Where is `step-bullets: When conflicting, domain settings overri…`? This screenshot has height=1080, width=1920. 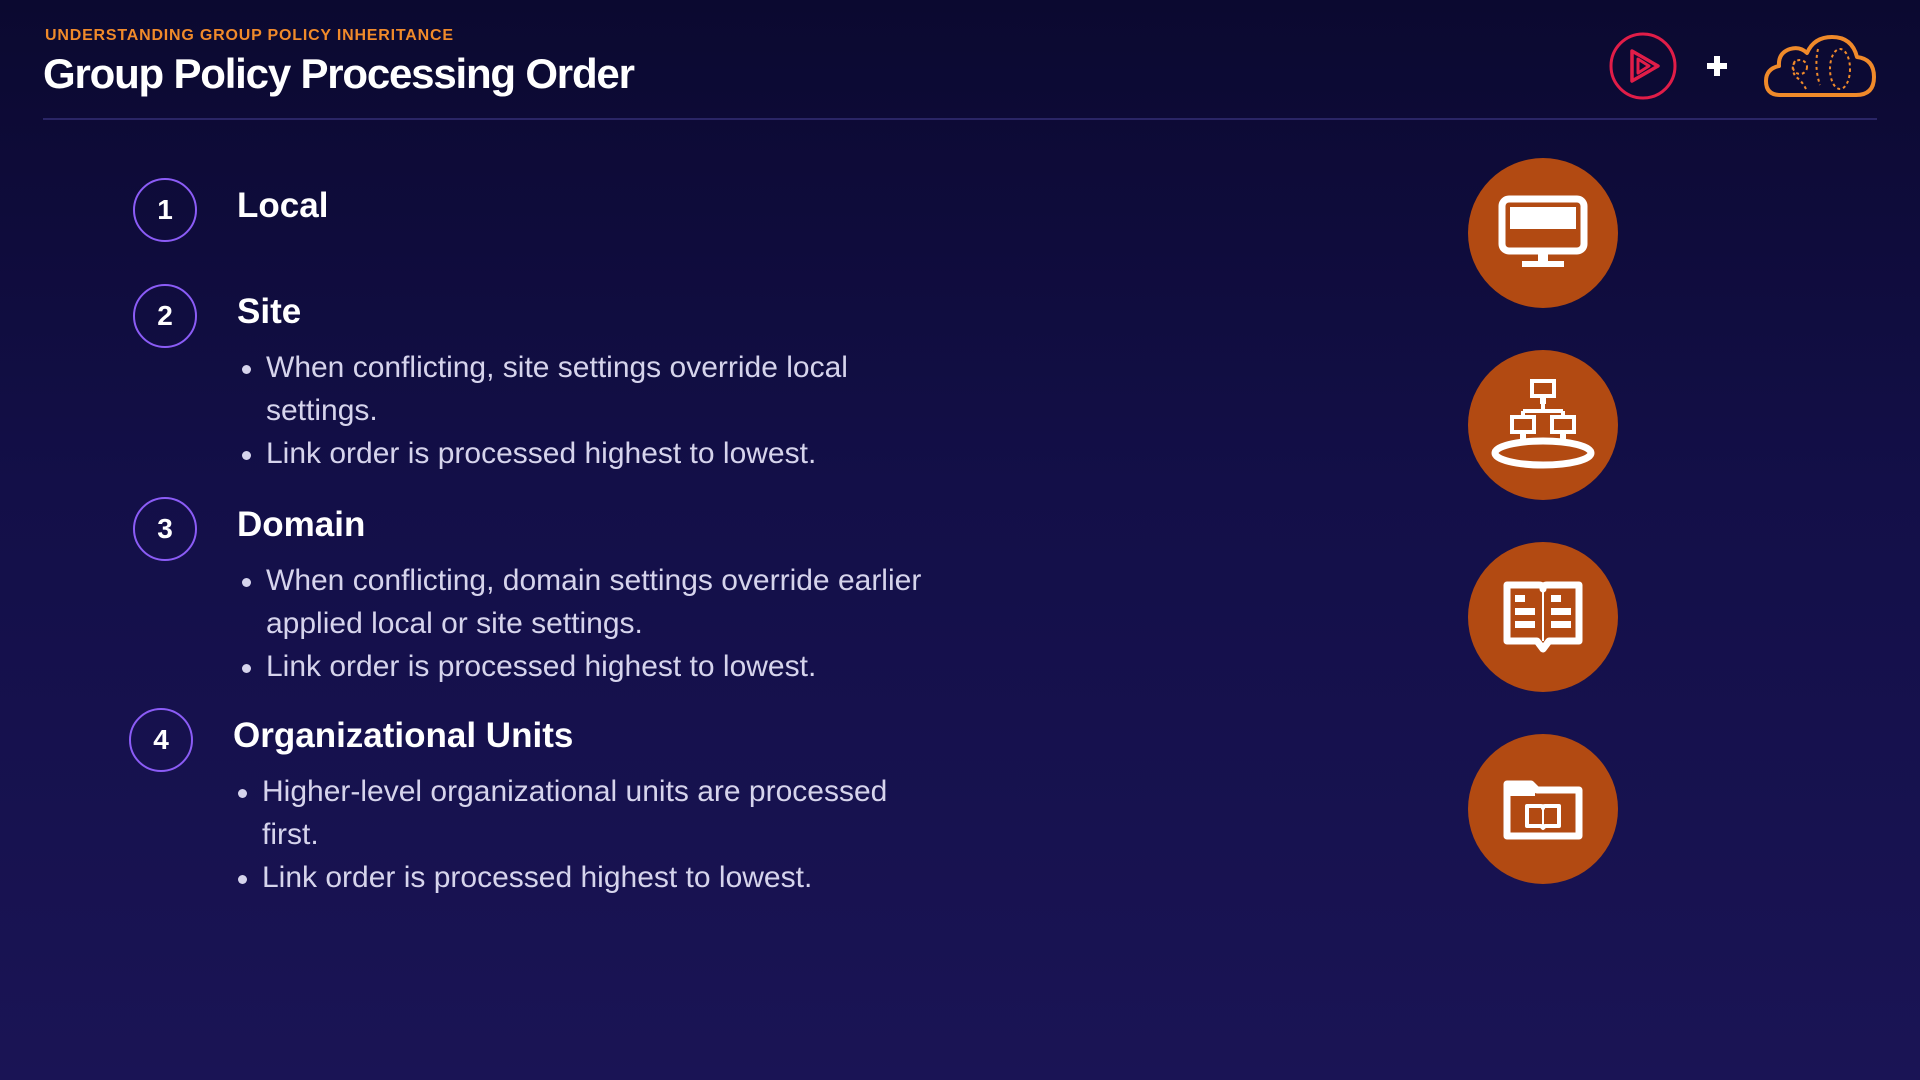 step-bullets: When conflicting, domain settings overri… is located at coordinates (596, 623).